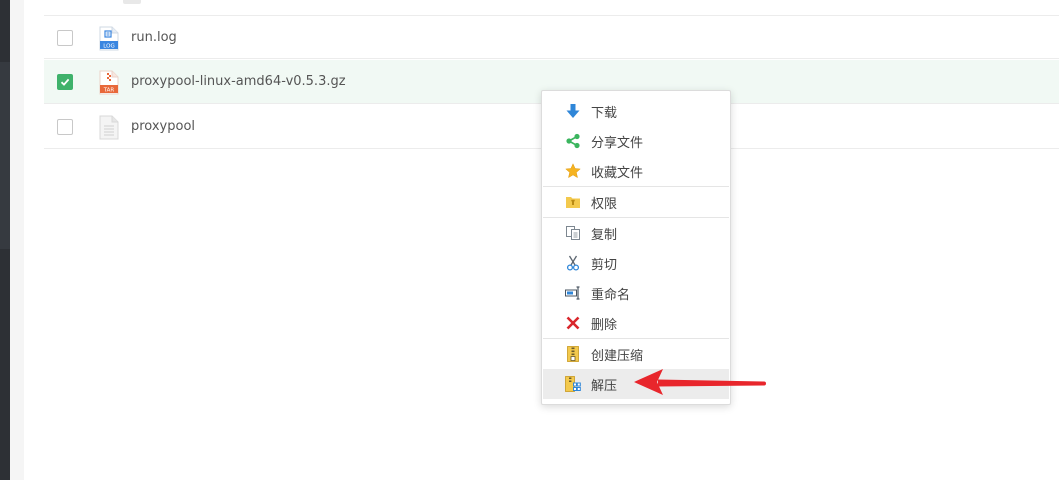 This screenshot has height=480, width=1059. What do you see at coordinates (617, 173) in the screenshot?
I see `menu-item-label: 收藏文件` at bounding box center [617, 173].